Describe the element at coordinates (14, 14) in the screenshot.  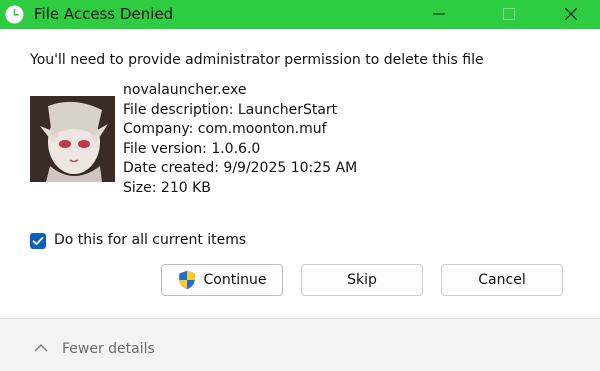
I see `clock-icon` at that location.